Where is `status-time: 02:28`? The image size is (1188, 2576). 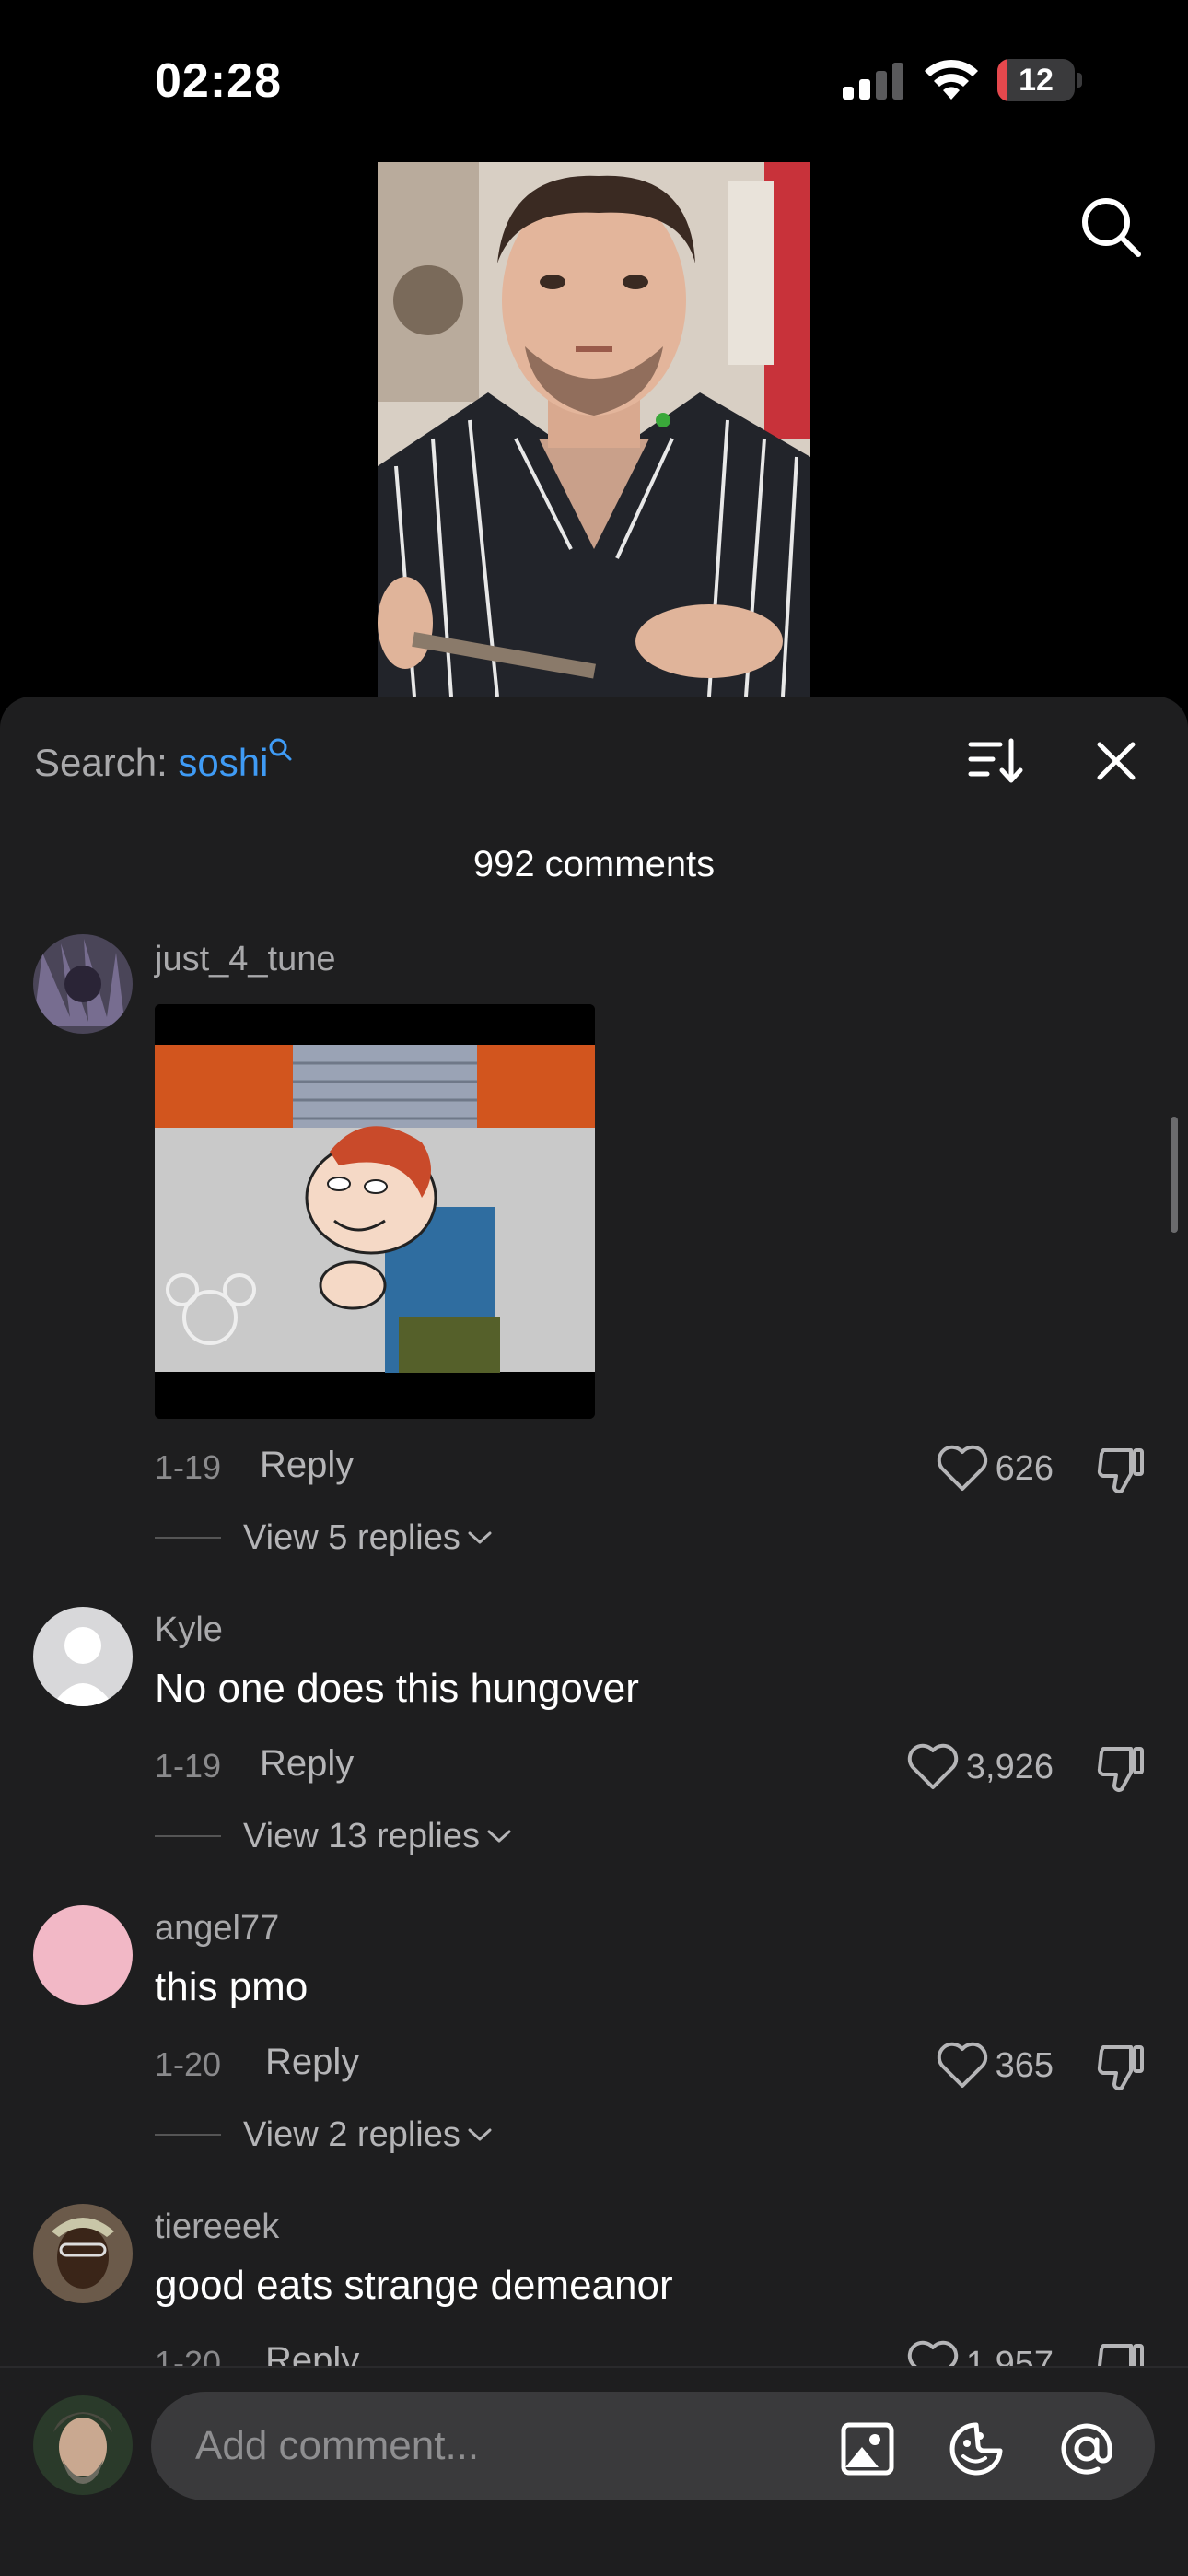
status-time: 02:28 is located at coordinates (218, 81).